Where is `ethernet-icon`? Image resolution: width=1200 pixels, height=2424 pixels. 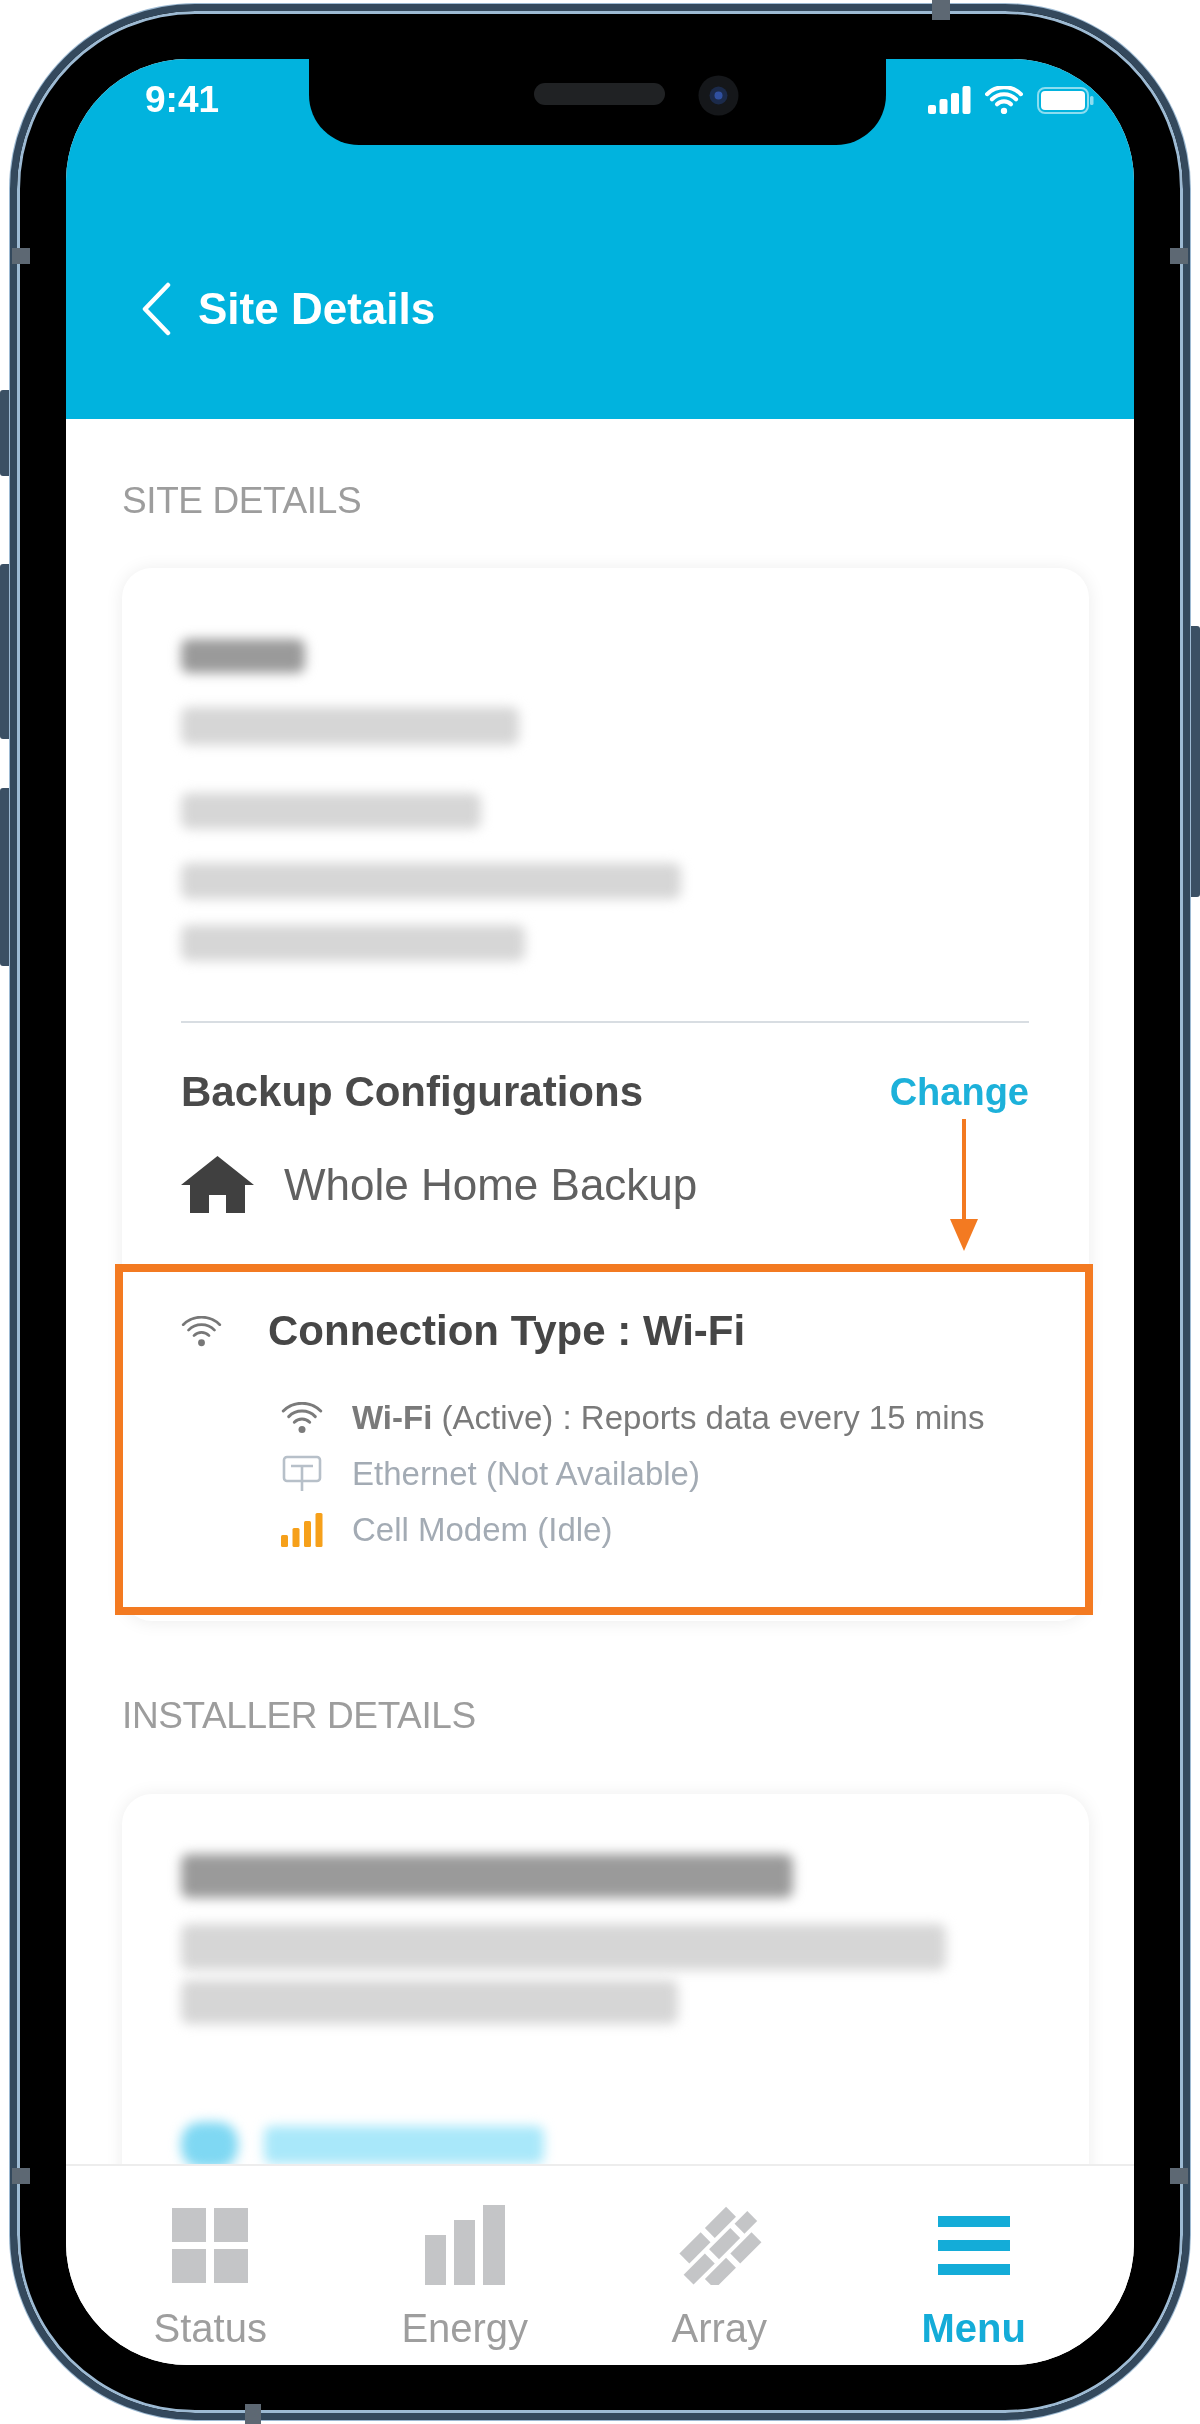 ethernet-icon is located at coordinates (302, 1474).